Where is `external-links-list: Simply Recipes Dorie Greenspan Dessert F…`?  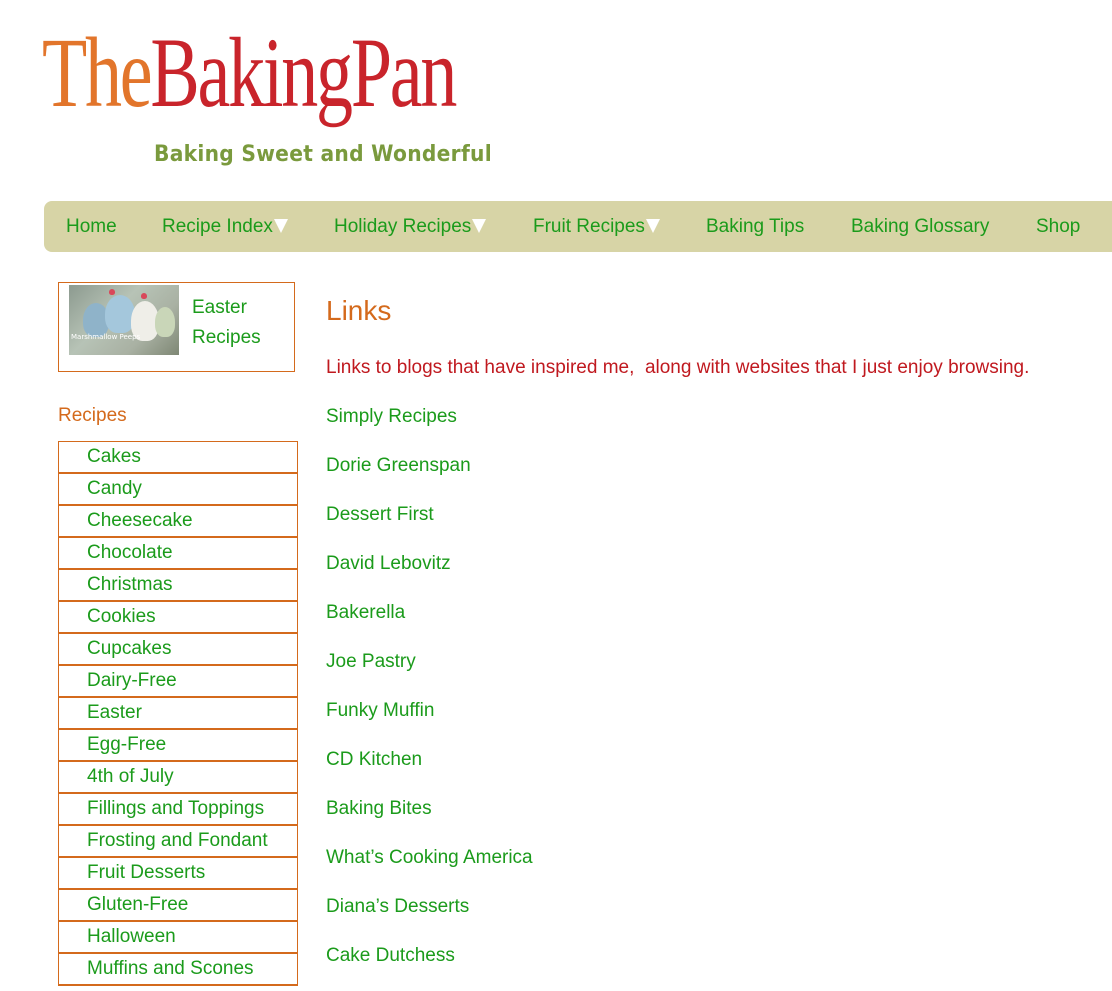 external-links-list: Simply Recipes Dorie Greenspan Dessert F… is located at coordinates (429, 697).